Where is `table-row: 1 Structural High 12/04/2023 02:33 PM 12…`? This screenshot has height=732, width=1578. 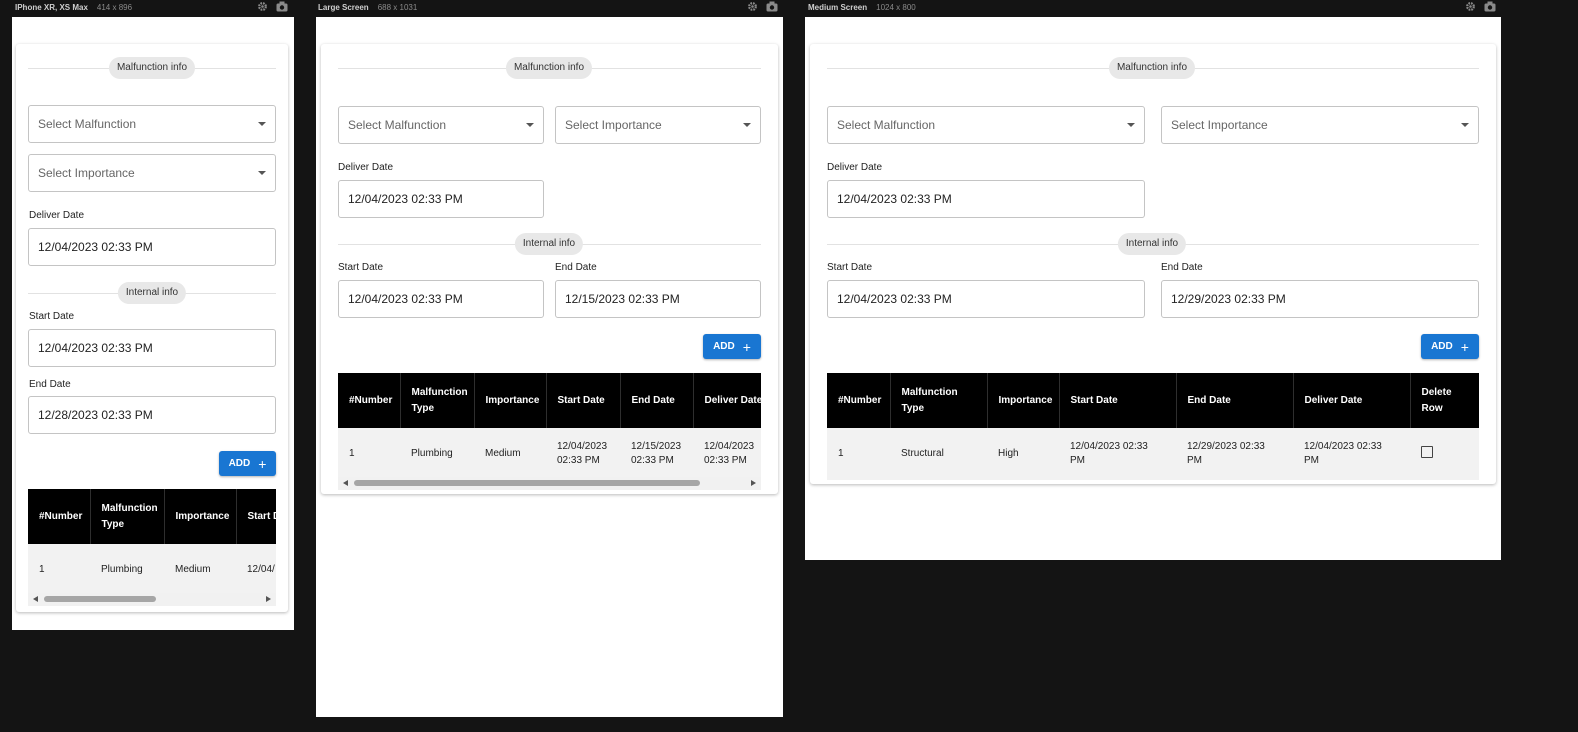
table-row: 1 Structural High 12/04/2023 02:33 PM 12… is located at coordinates (1153, 454).